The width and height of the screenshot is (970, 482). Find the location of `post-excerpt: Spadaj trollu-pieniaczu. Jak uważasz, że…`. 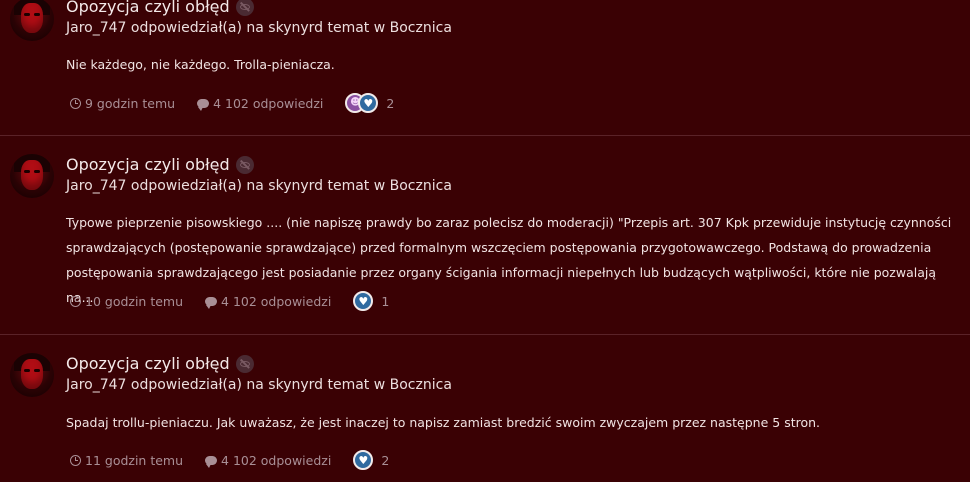

post-excerpt: Spadaj trollu-pieniaczu. Jak uważasz, że… is located at coordinates (443, 422).